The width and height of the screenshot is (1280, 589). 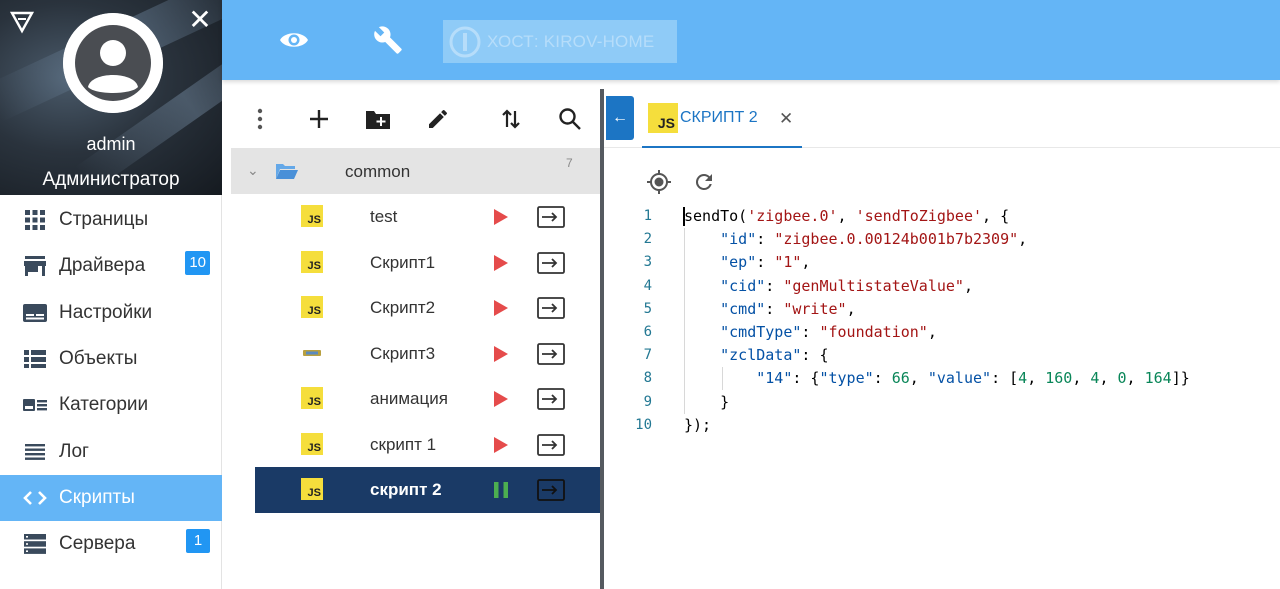 What do you see at coordinates (106, 312) in the screenshot?
I see `sidebar-item-label: Настройки` at bounding box center [106, 312].